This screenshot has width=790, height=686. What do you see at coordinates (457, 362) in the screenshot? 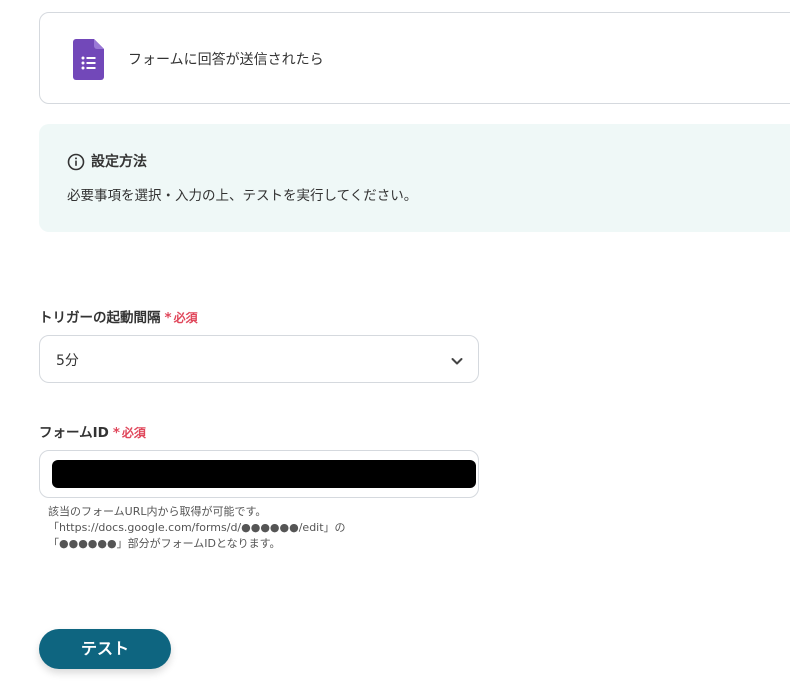
I see `chevron-down-icon` at bounding box center [457, 362].